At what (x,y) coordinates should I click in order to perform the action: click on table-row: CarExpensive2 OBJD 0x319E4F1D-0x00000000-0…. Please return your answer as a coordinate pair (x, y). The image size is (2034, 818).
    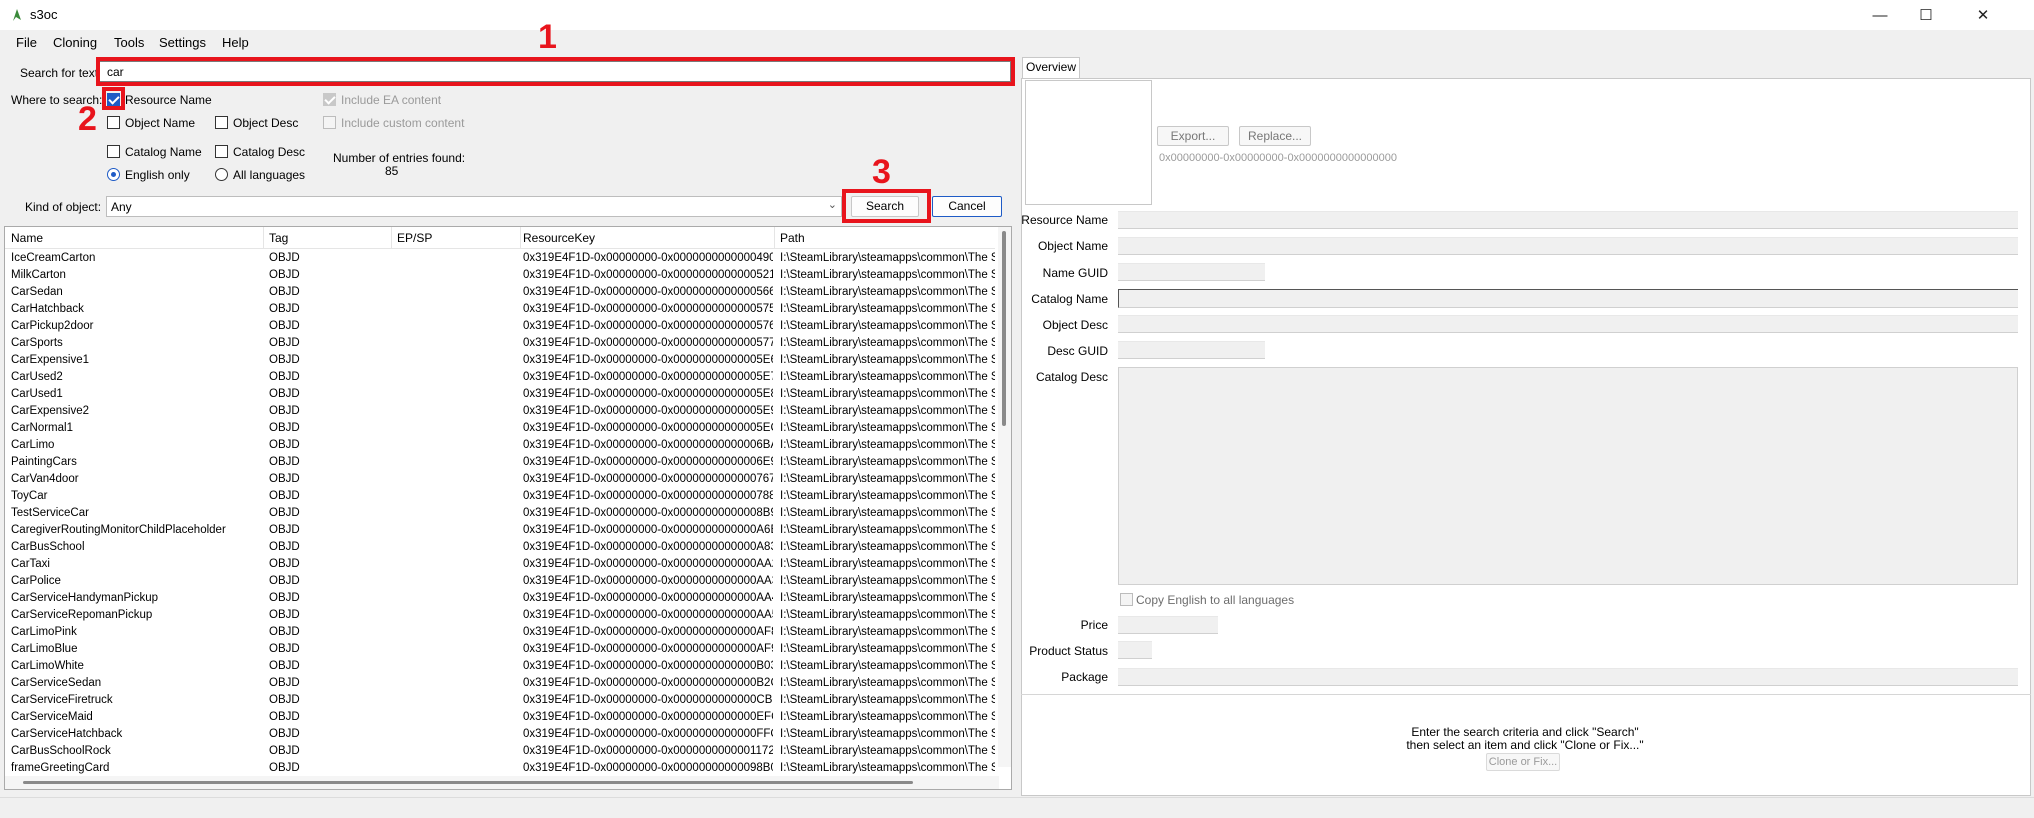
    Looking at the image, I should click on (502, 412).